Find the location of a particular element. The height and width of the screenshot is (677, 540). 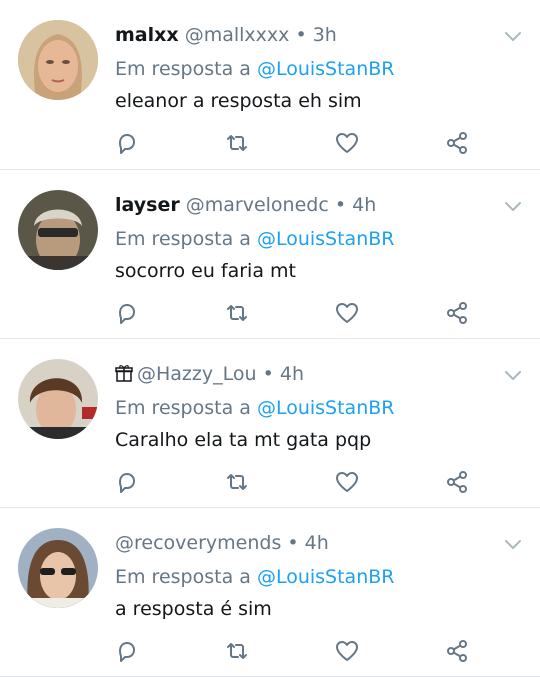

wrapped-gift-icon is located at coordinates (124, 373).